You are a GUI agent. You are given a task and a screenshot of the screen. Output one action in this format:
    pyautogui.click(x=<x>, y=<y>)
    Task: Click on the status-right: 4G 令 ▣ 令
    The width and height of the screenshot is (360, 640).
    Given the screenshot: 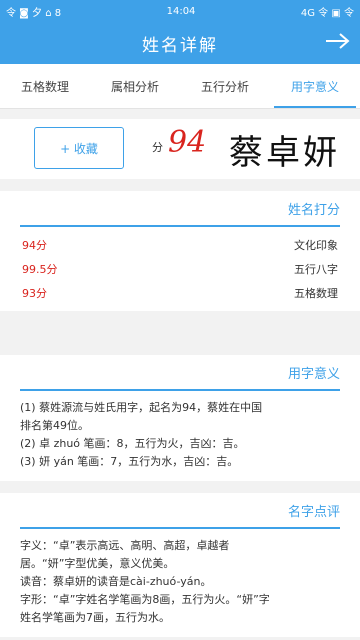 What is the action you would take?
    pyautogui.click(x=327, y=13)
    